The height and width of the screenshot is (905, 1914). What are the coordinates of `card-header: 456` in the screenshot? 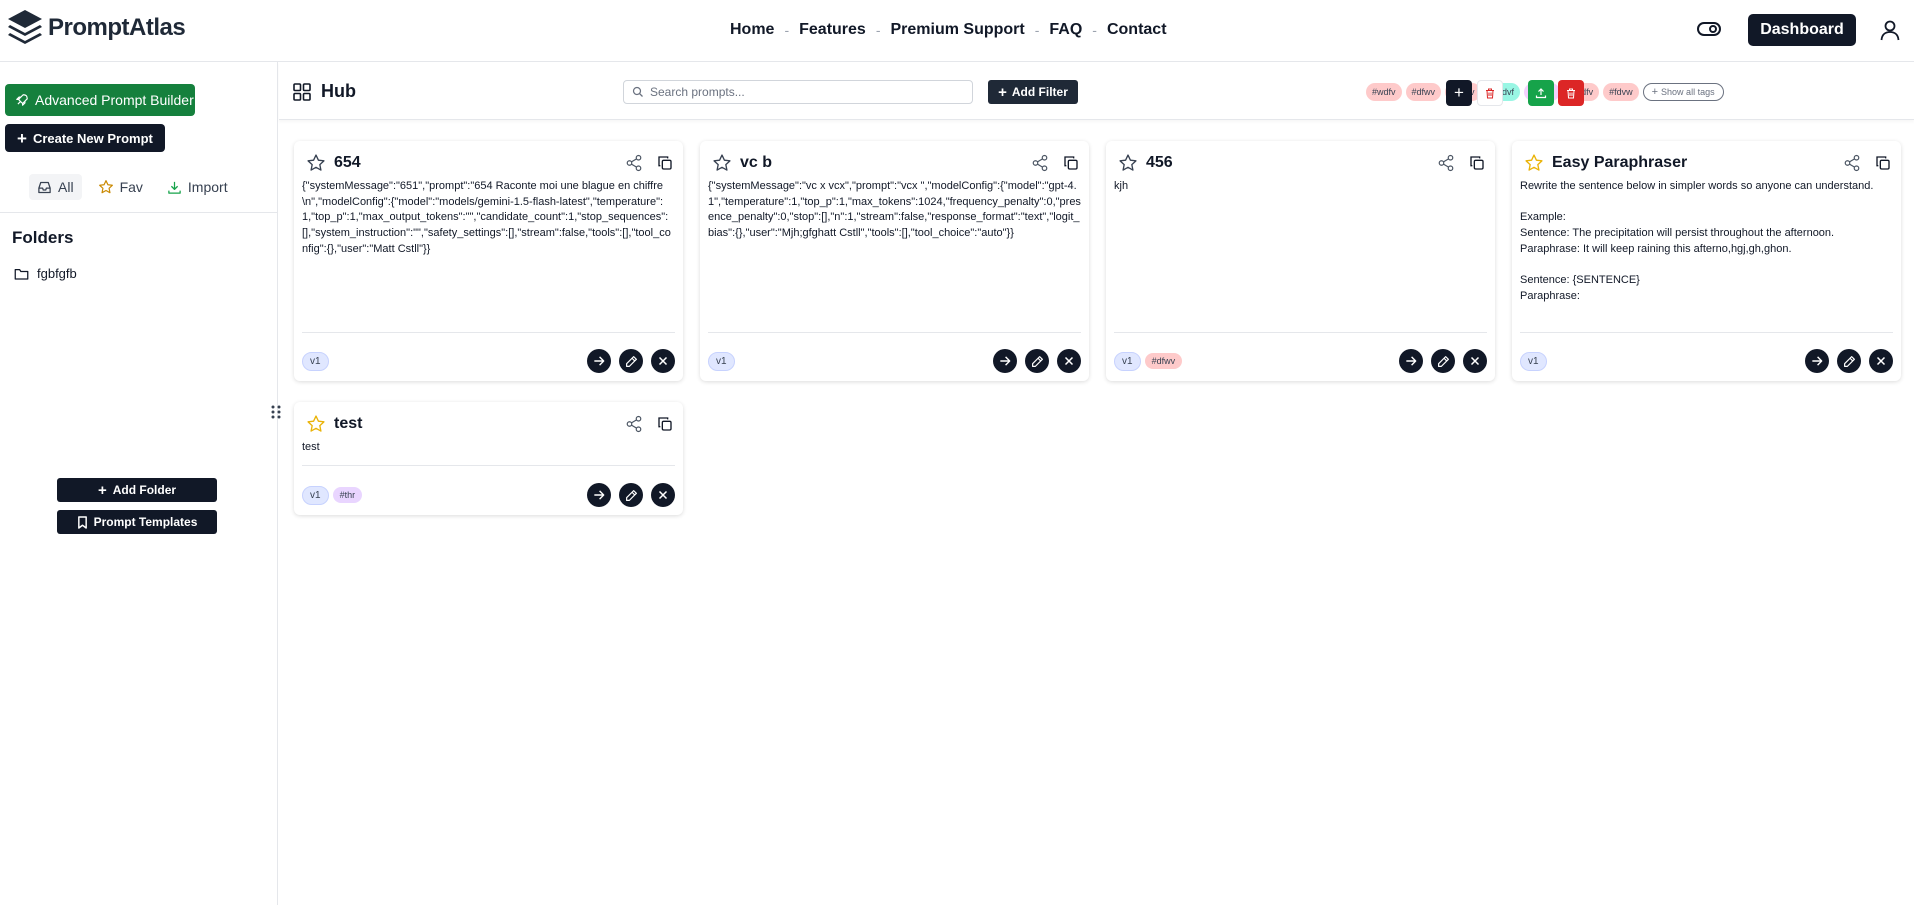 It's located at (1301, 163).